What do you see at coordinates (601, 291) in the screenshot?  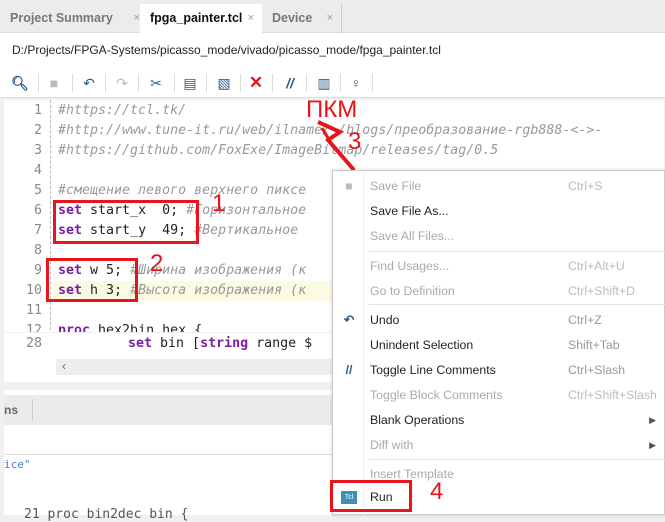 I see `menu-item-shortcut: Ctrl+Shift+D` at bounding box center [601, 291].